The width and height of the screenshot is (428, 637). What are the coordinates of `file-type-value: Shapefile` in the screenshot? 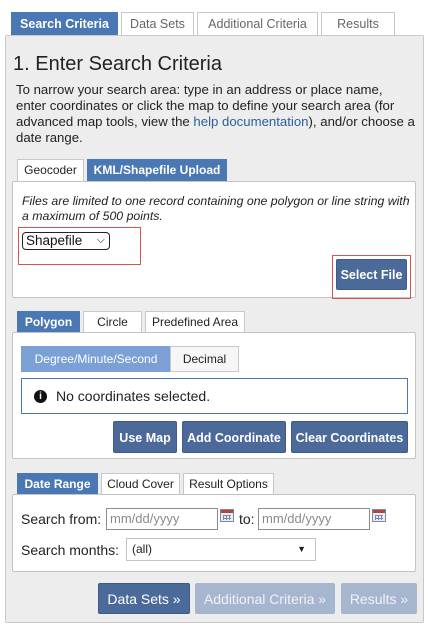 It's located at (54, 240).